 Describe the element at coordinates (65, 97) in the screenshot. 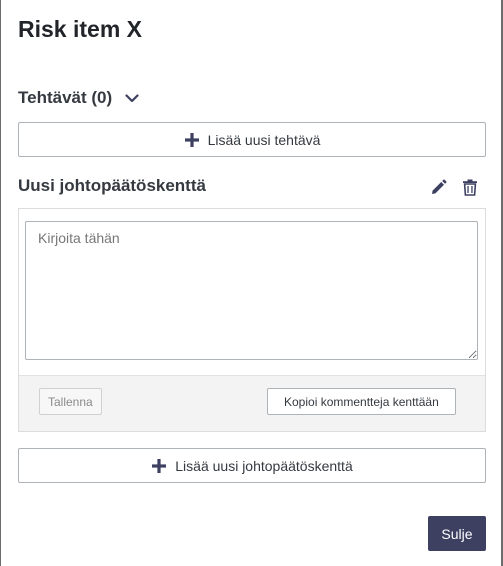

I see `tasks-label: Tehtävät (0)` at that location.